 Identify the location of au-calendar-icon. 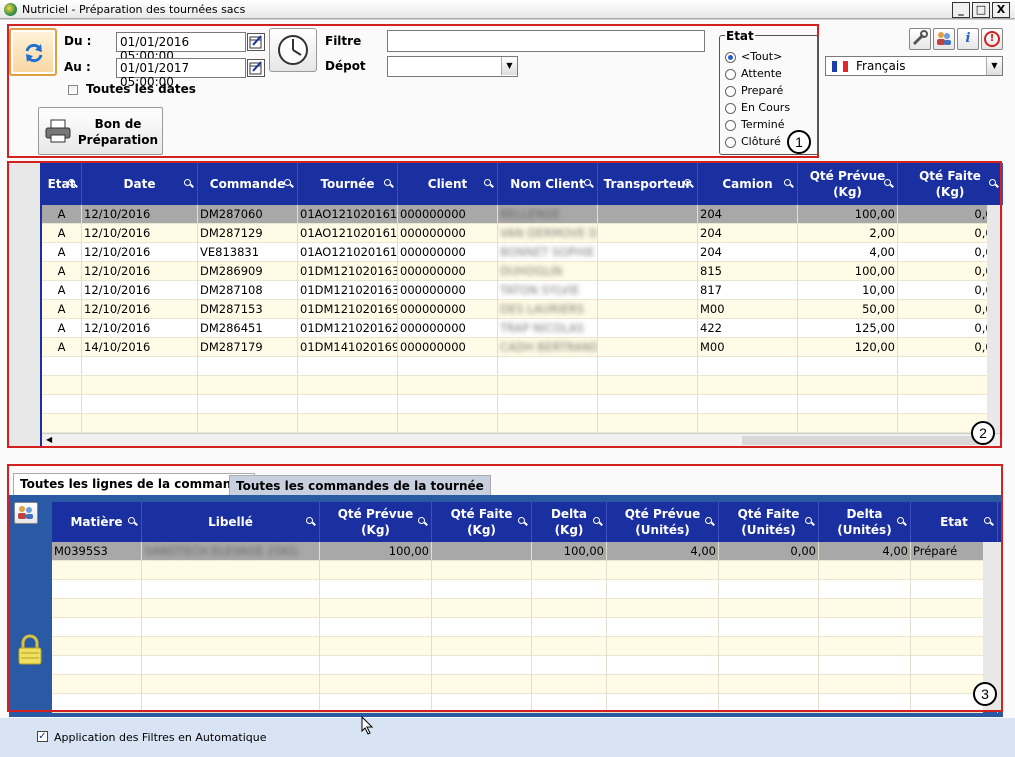
(256, 68).